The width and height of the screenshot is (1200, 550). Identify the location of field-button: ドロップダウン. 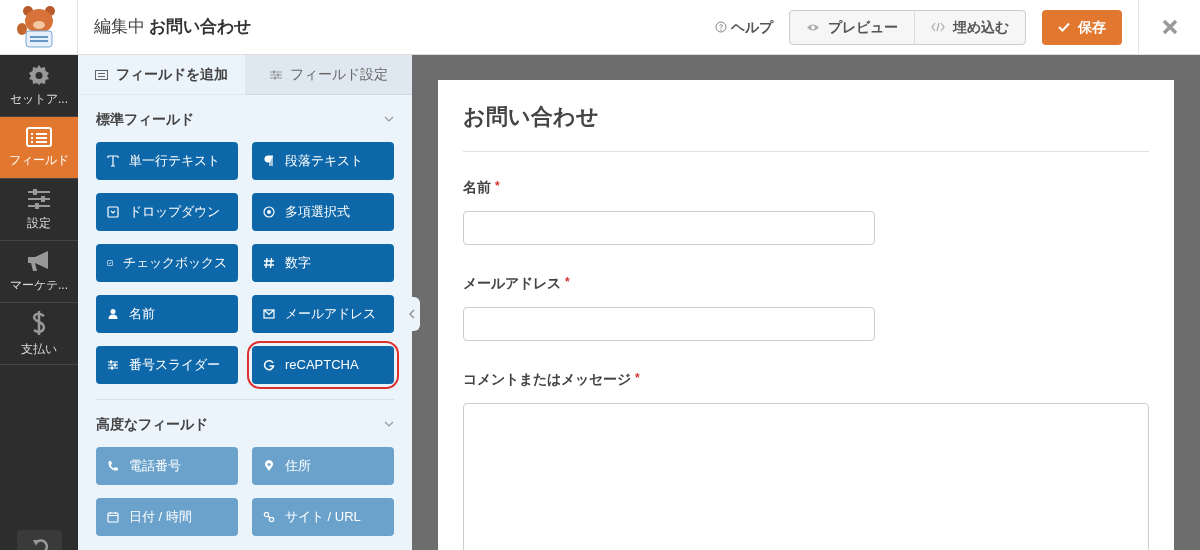
(167, 212).